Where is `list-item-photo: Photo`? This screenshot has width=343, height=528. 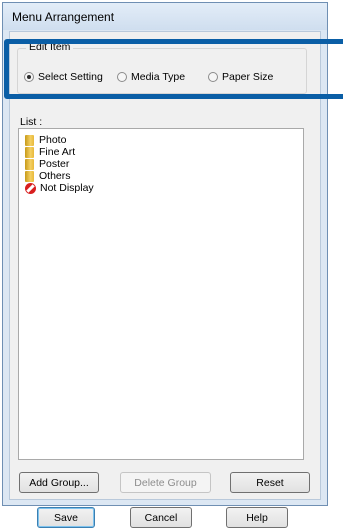 list-item-photo: Photo is located at coordinates (45, 140).